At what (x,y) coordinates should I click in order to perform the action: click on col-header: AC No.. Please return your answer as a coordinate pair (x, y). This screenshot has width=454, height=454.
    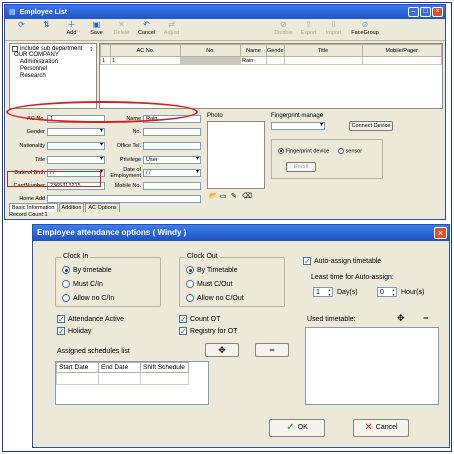
    Looking at the image, I should click on (145, 50).